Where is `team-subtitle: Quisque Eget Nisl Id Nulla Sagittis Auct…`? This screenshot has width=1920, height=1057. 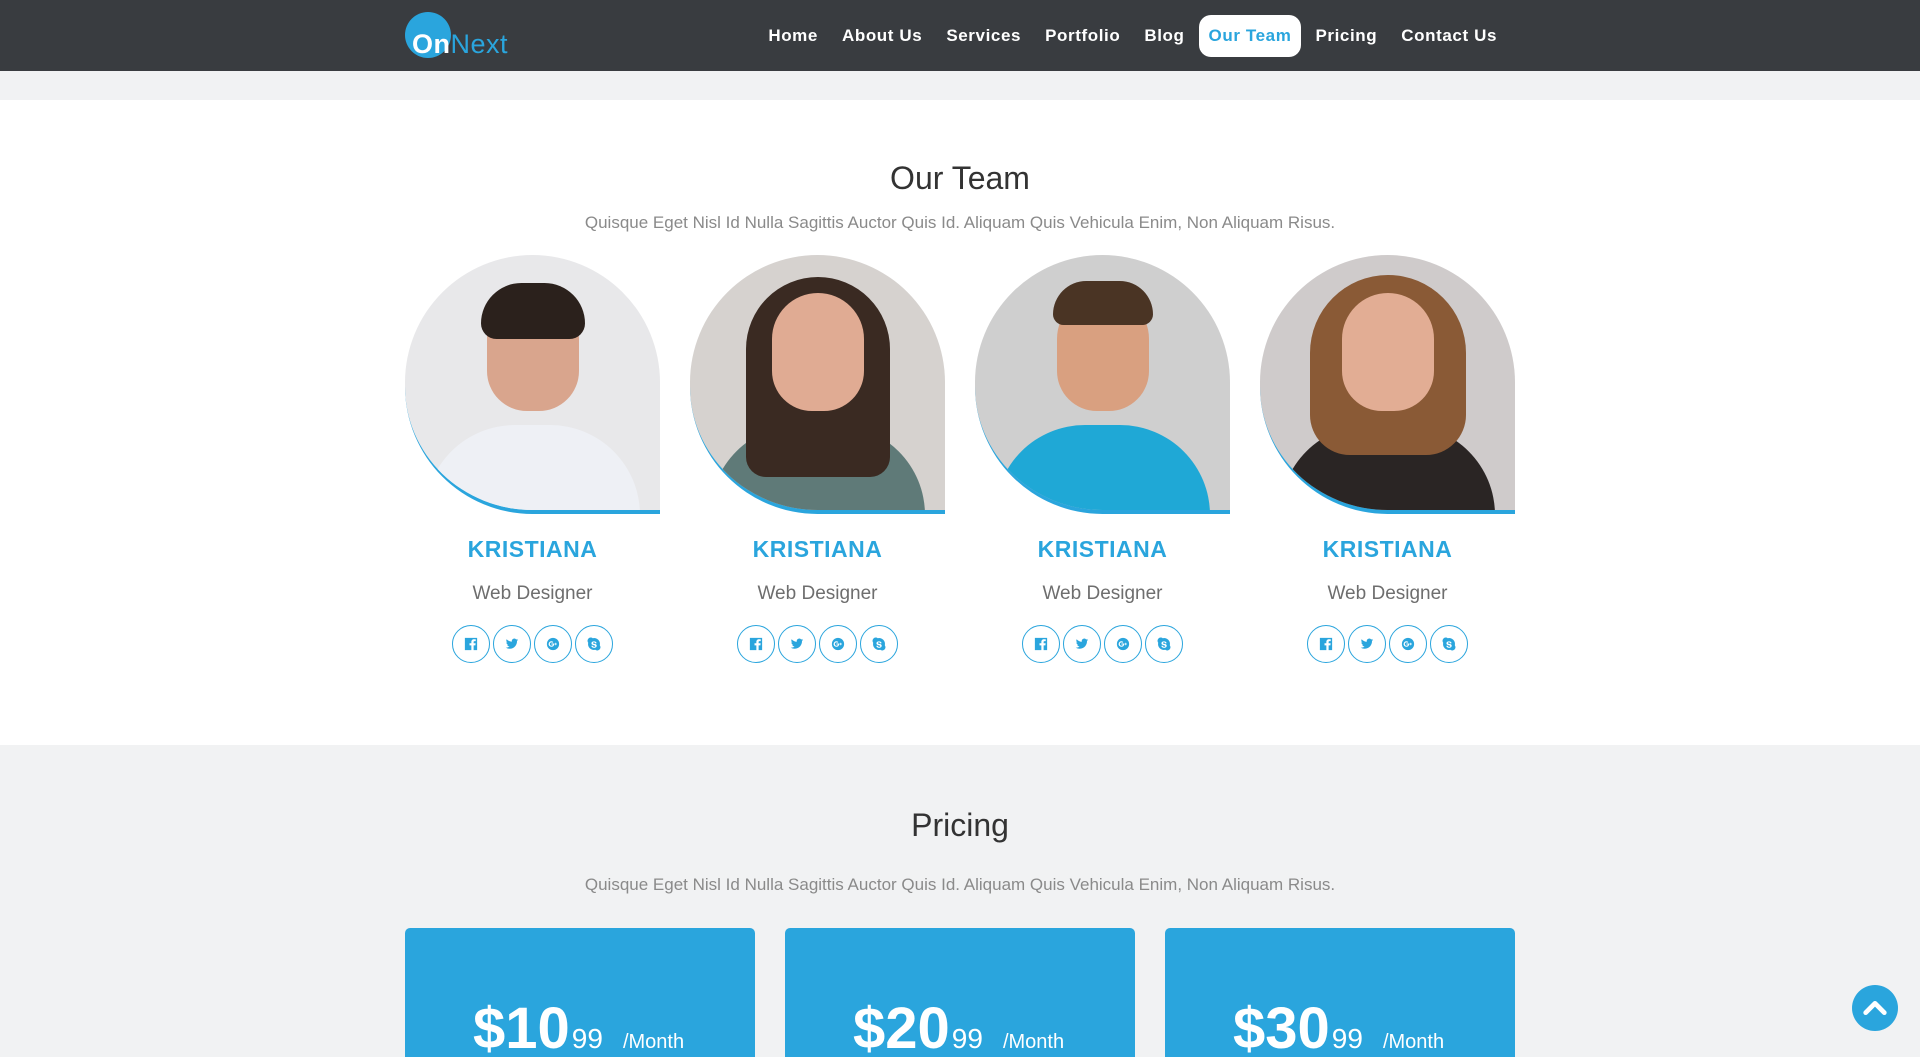 team-subtitle: Quisque Eget Nisl Id Nulla Sagittis Auct… is located at coordinates (960, 222).